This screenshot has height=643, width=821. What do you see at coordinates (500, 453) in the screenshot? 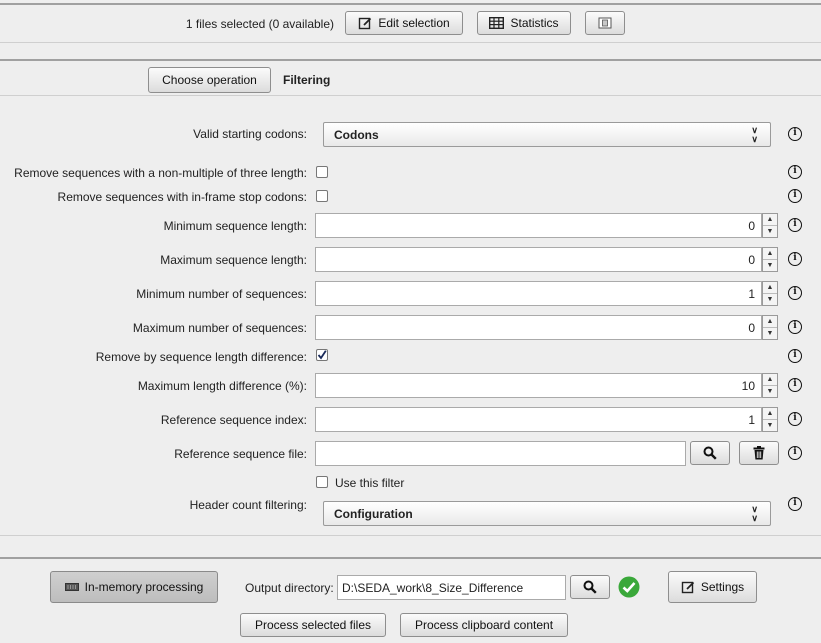
I see `ref-seq-file-input` at bounding box center [500, 453].